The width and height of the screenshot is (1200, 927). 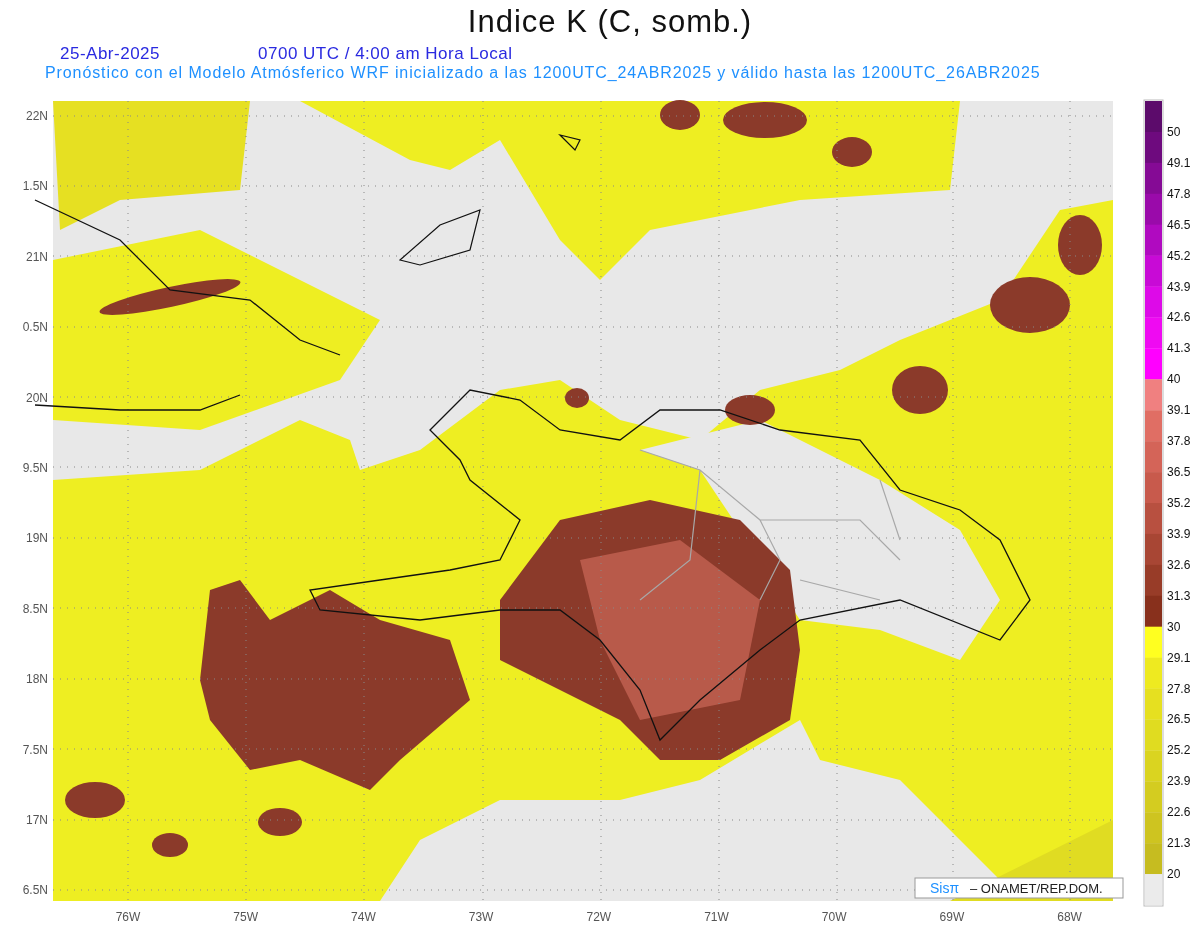 I want to click on colorbar-label: 47.8, so click(x=1179, y=193).